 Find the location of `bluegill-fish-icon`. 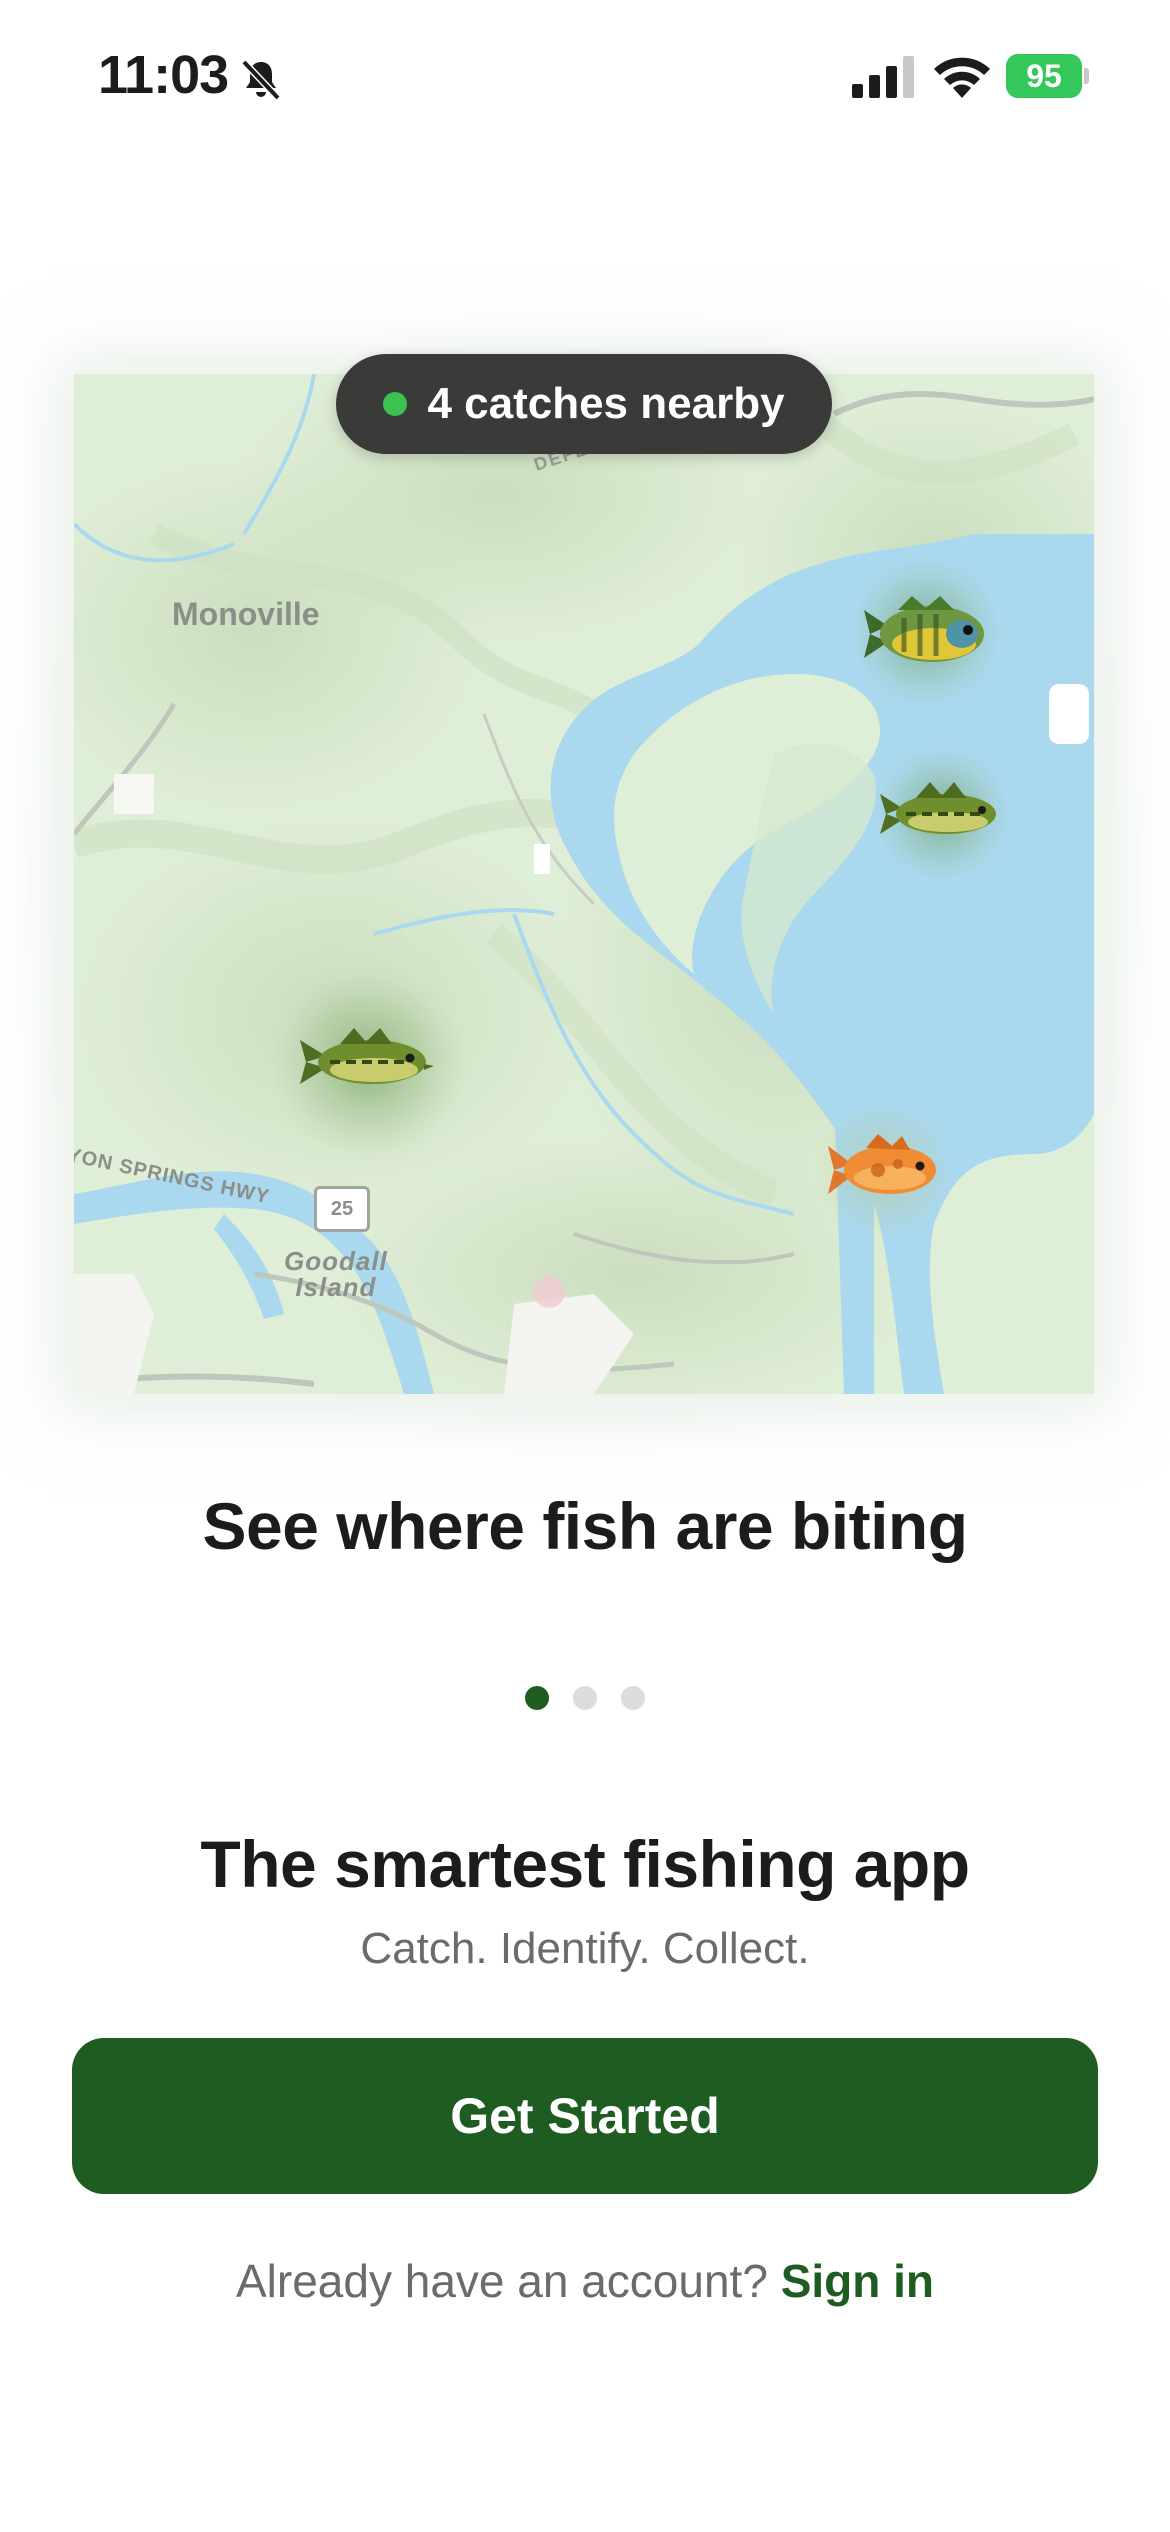

bluegill-fish-icon is located at coordinates (928, 633).